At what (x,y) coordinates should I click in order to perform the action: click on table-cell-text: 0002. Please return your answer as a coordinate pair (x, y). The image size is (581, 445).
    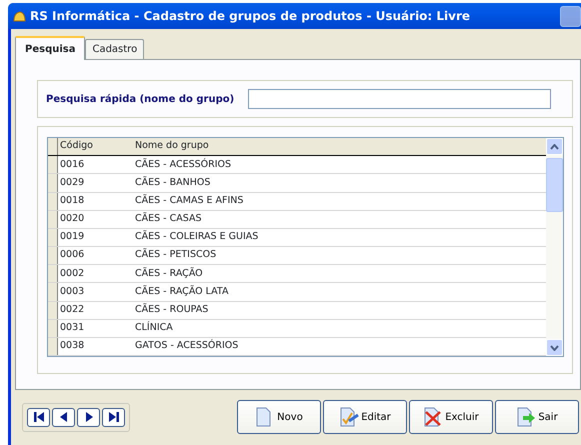
    Looking at the image, I should click on (72, 273).